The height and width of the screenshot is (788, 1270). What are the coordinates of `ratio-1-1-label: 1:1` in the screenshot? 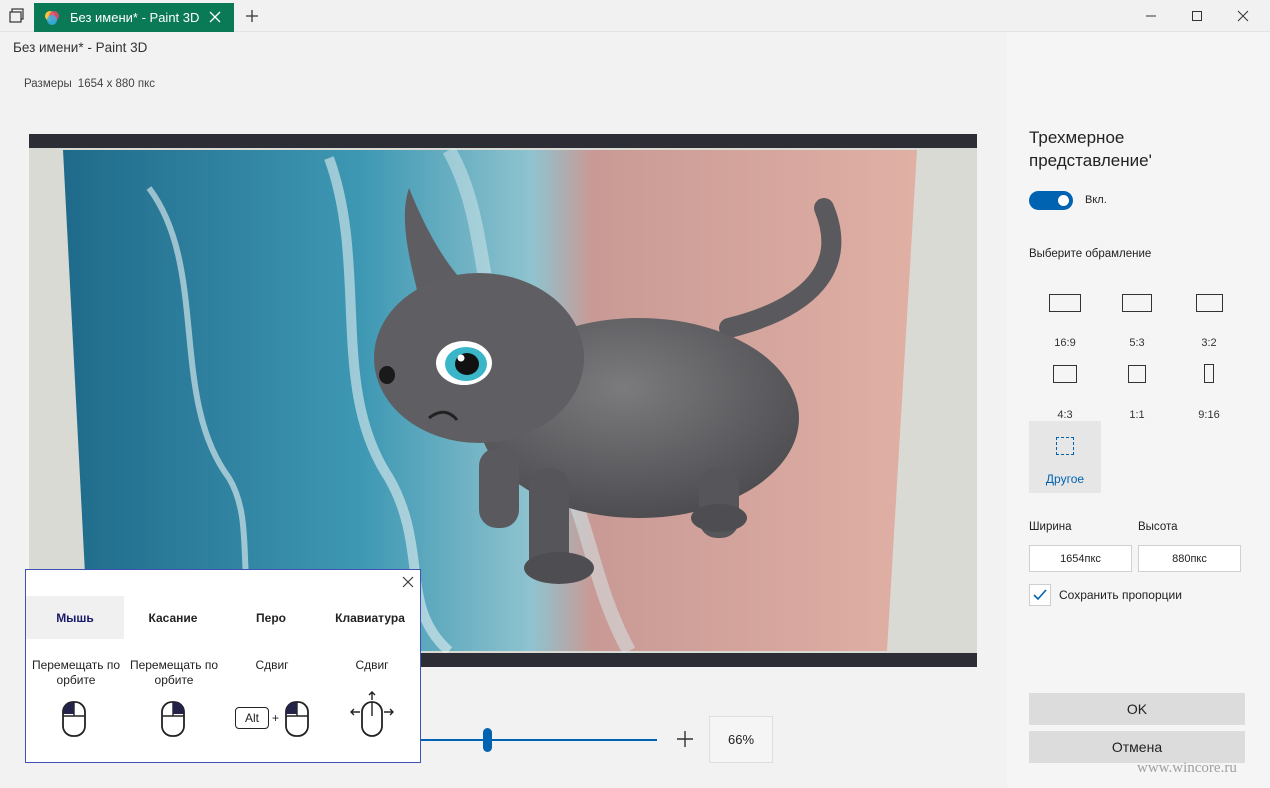 It's located at (1137, 415).